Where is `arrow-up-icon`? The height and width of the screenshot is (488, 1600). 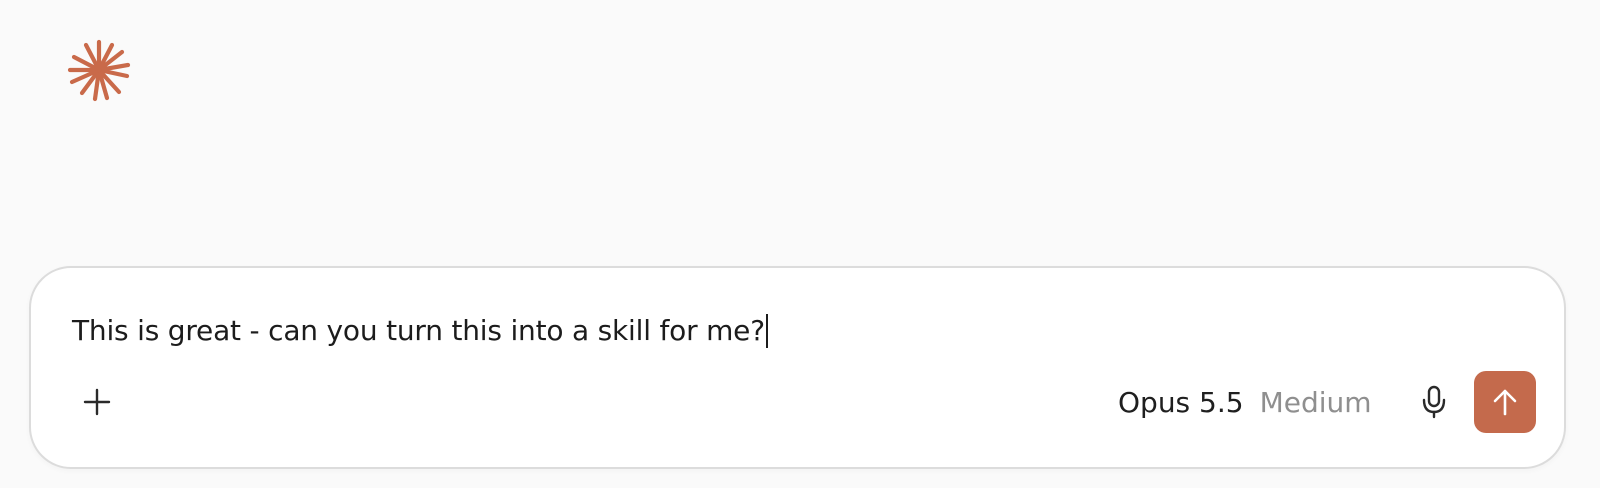
arrow-up-icon is located at coordinates (1505, 402).